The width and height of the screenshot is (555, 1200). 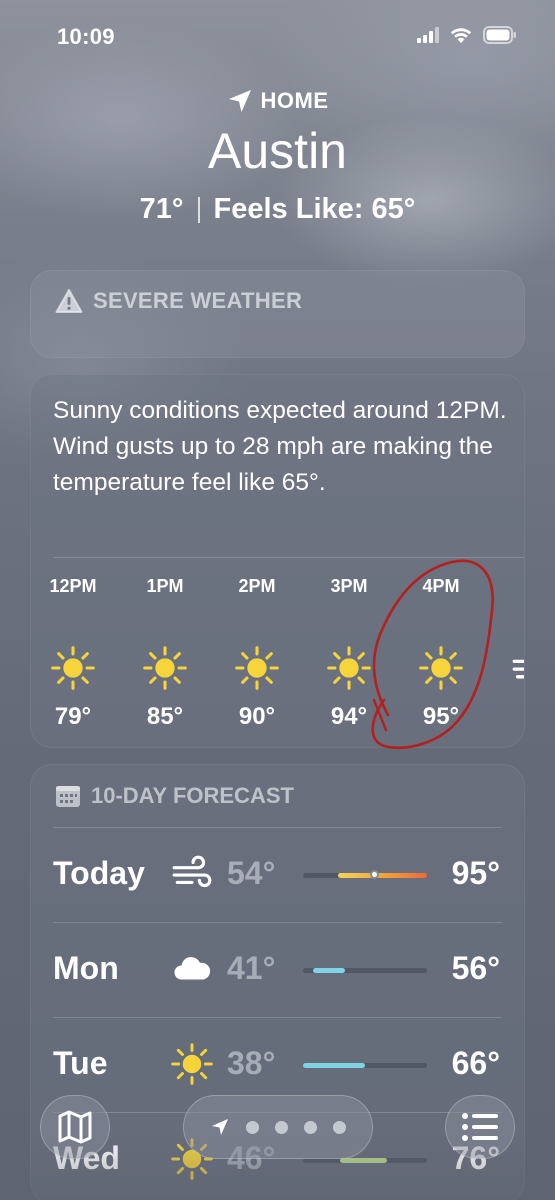 I want to click on hour-column: 12PM 79°, so click(x=75, y=652).